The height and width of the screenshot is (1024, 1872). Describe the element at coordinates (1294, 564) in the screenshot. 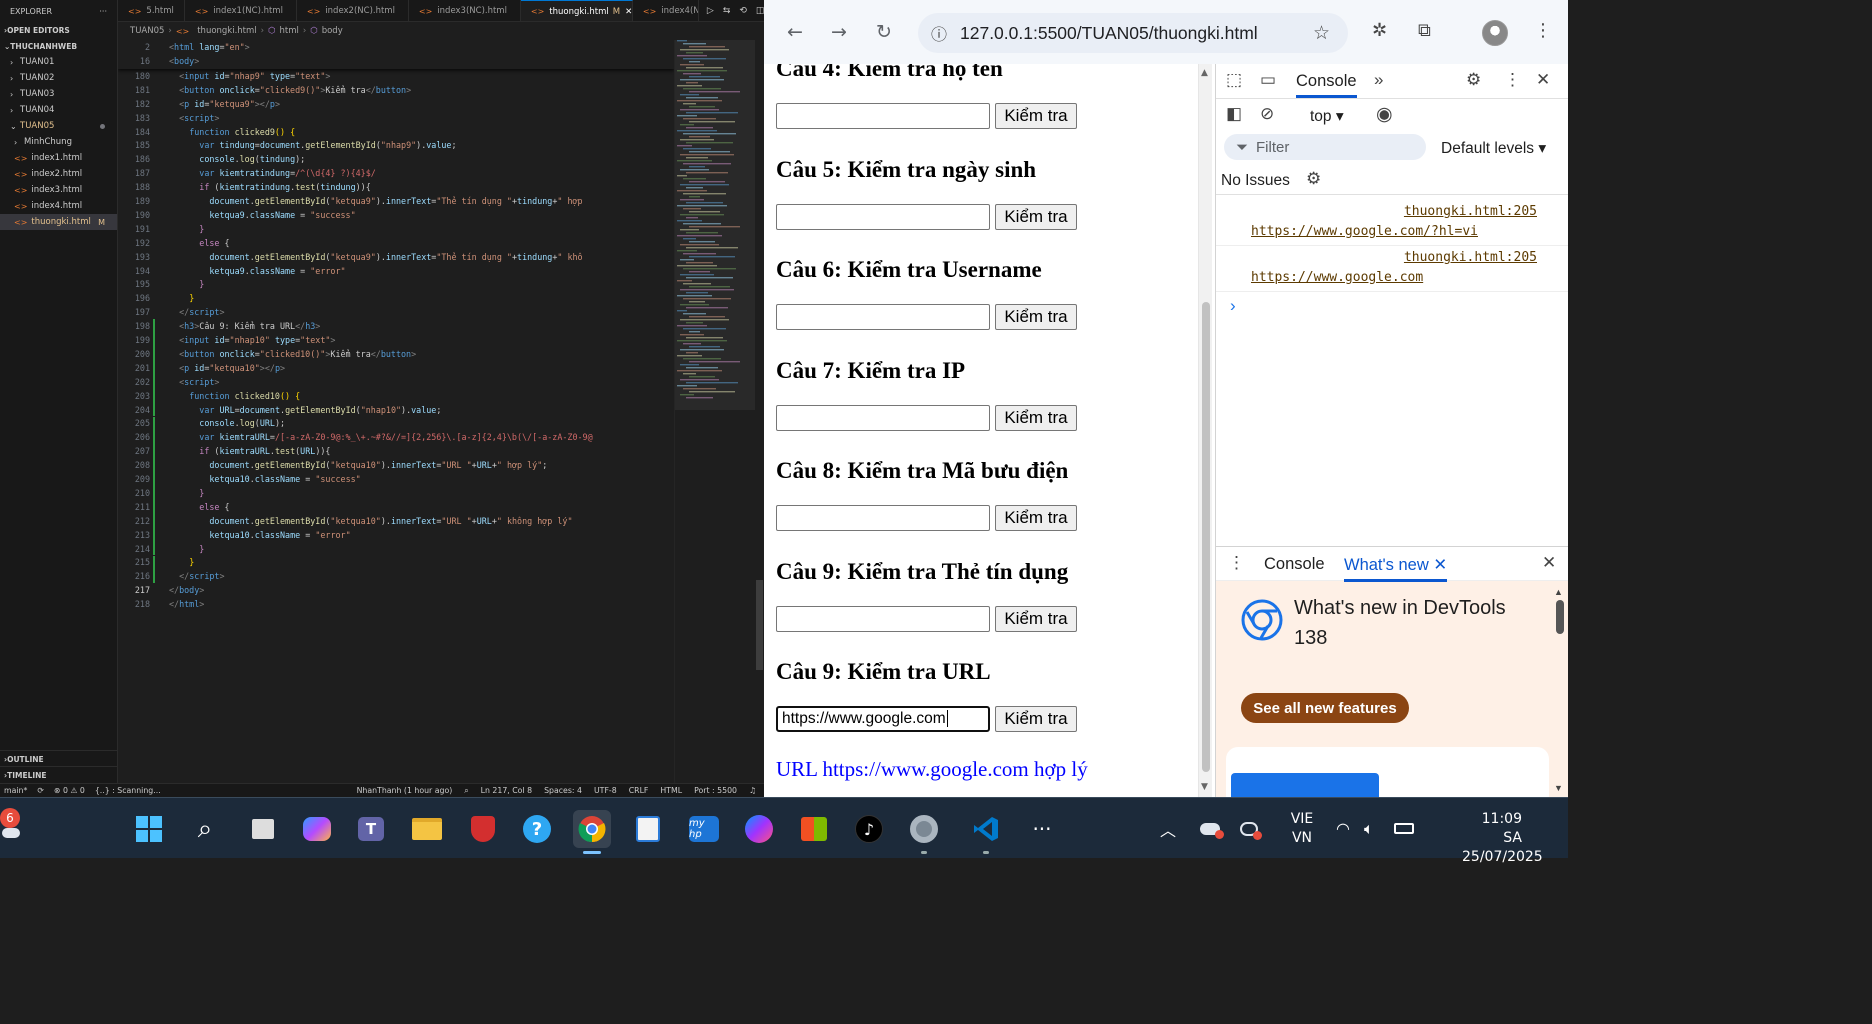

I see `drawer-tab-console: Console` at that location.